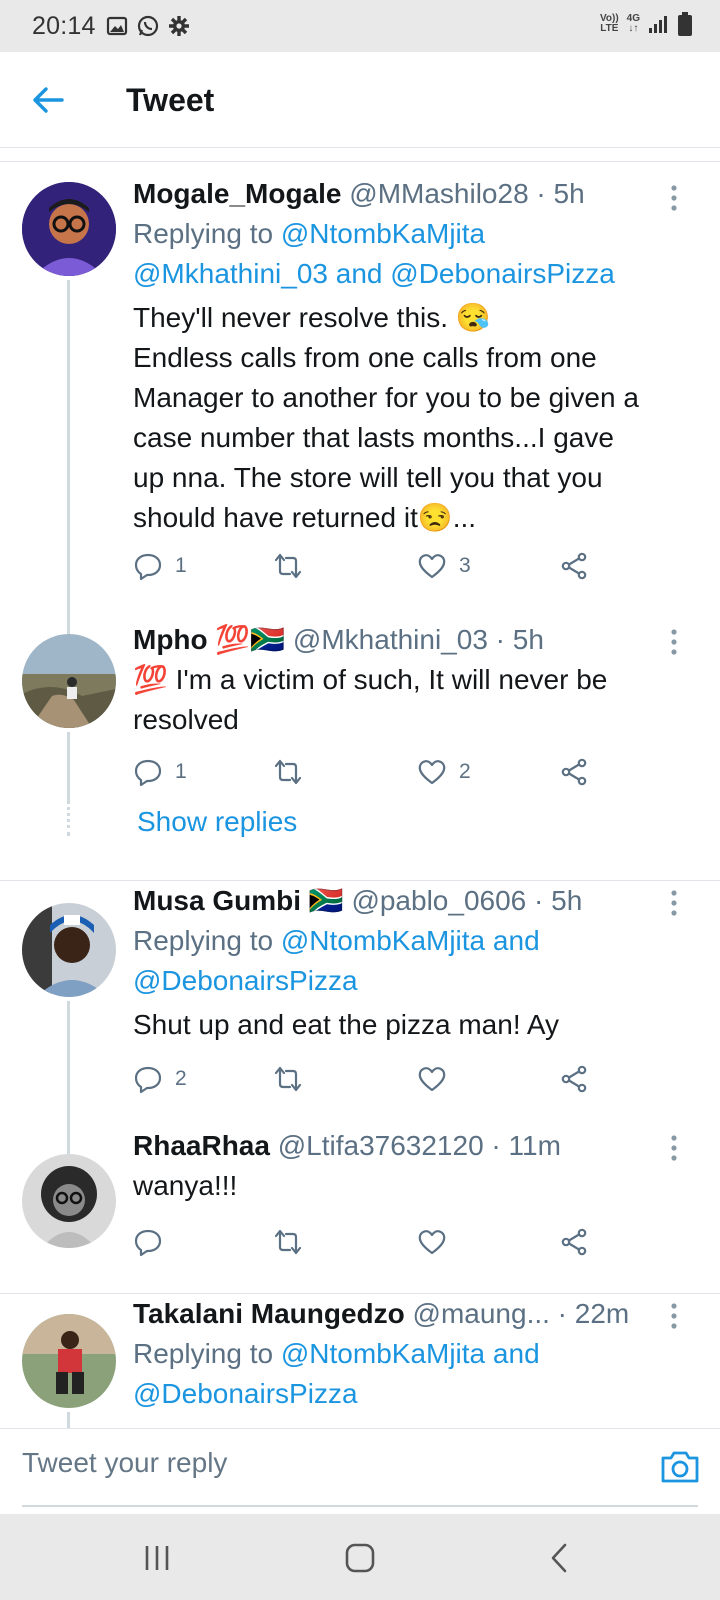 This screenshot has width=720, height=1600. Describe the element at coordinates (117, 26) in the screenshot. I see `image-icon` at that location.